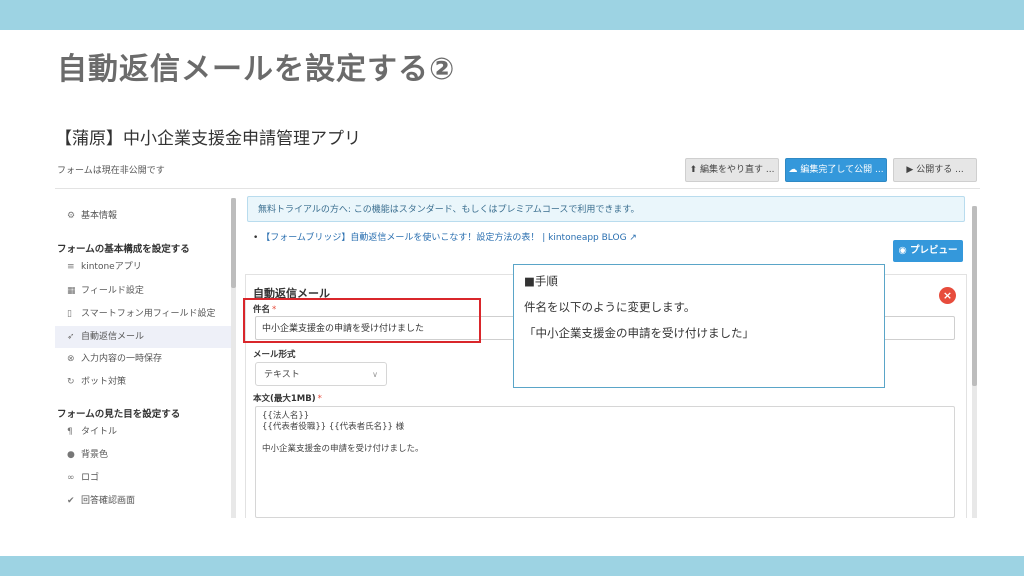 The width and height of the screenshot is (1024, 576). I want to click on sidebar-item-auto-reply: ➶ 自動返信メール, so click(105, 337).